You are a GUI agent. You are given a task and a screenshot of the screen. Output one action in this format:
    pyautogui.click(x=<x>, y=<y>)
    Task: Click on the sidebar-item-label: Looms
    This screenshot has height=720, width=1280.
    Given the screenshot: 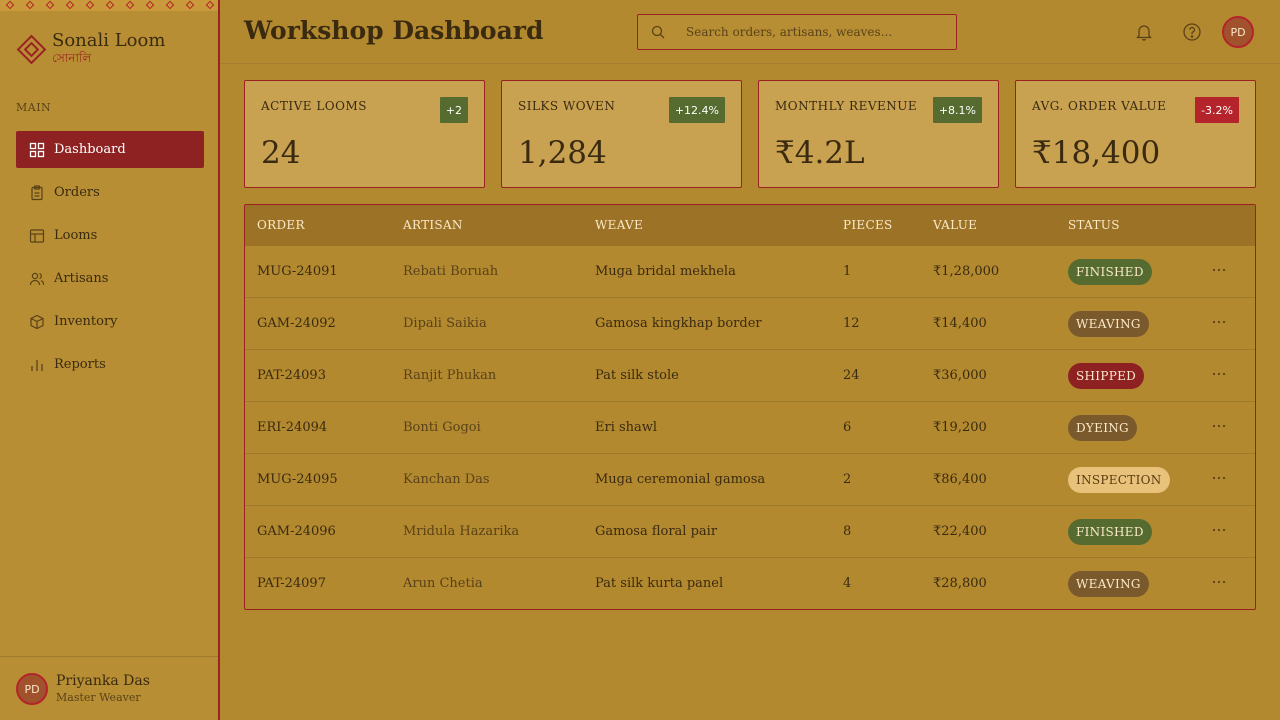 What is the action you would take?
    pyautogui.click(x=76, y=235)
    